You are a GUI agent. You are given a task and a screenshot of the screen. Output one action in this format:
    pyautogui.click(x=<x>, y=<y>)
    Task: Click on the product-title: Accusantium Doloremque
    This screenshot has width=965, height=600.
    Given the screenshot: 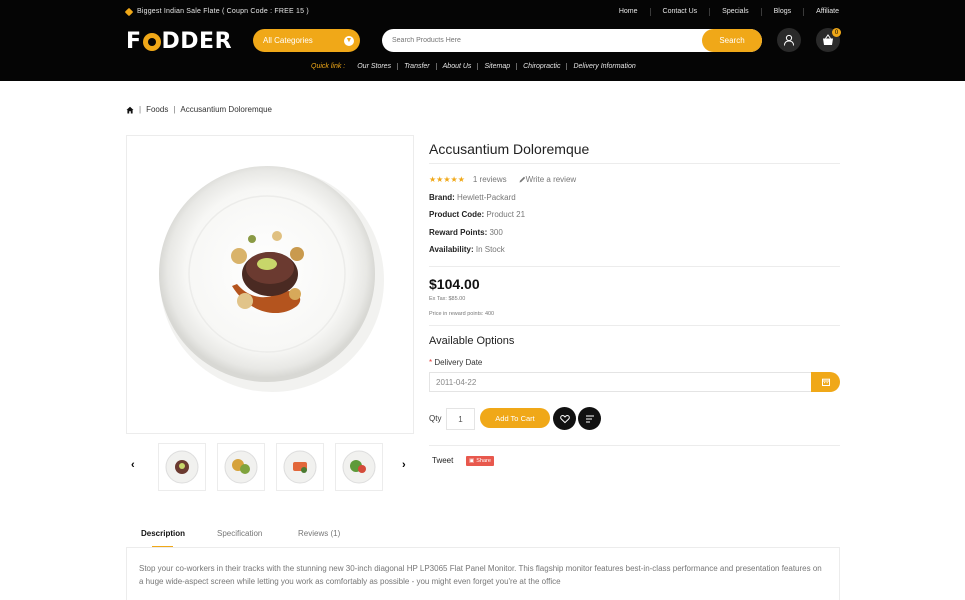 What is the action you would take?
    pyautogui.click(x=509, y=149)
    